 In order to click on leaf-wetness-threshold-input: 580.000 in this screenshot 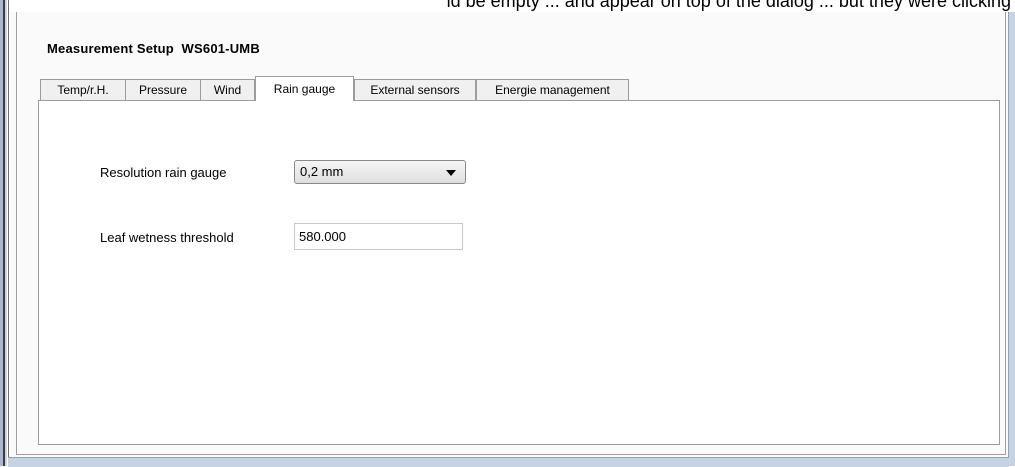, I will do `click(378, 236)`.